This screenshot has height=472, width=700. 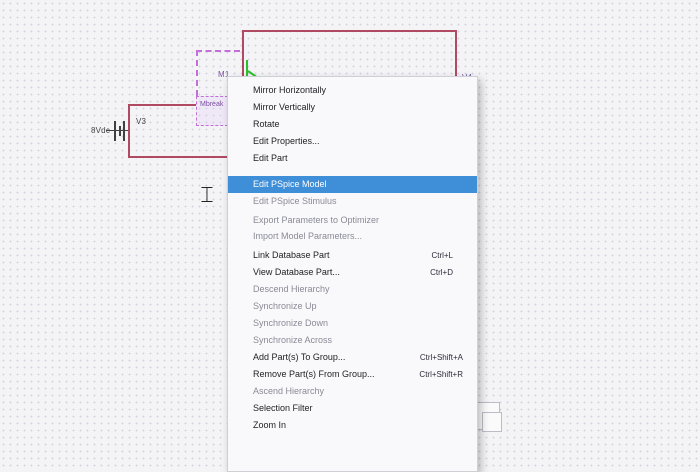 I want to click on upper-right-wire, so click(x=349, y=31).